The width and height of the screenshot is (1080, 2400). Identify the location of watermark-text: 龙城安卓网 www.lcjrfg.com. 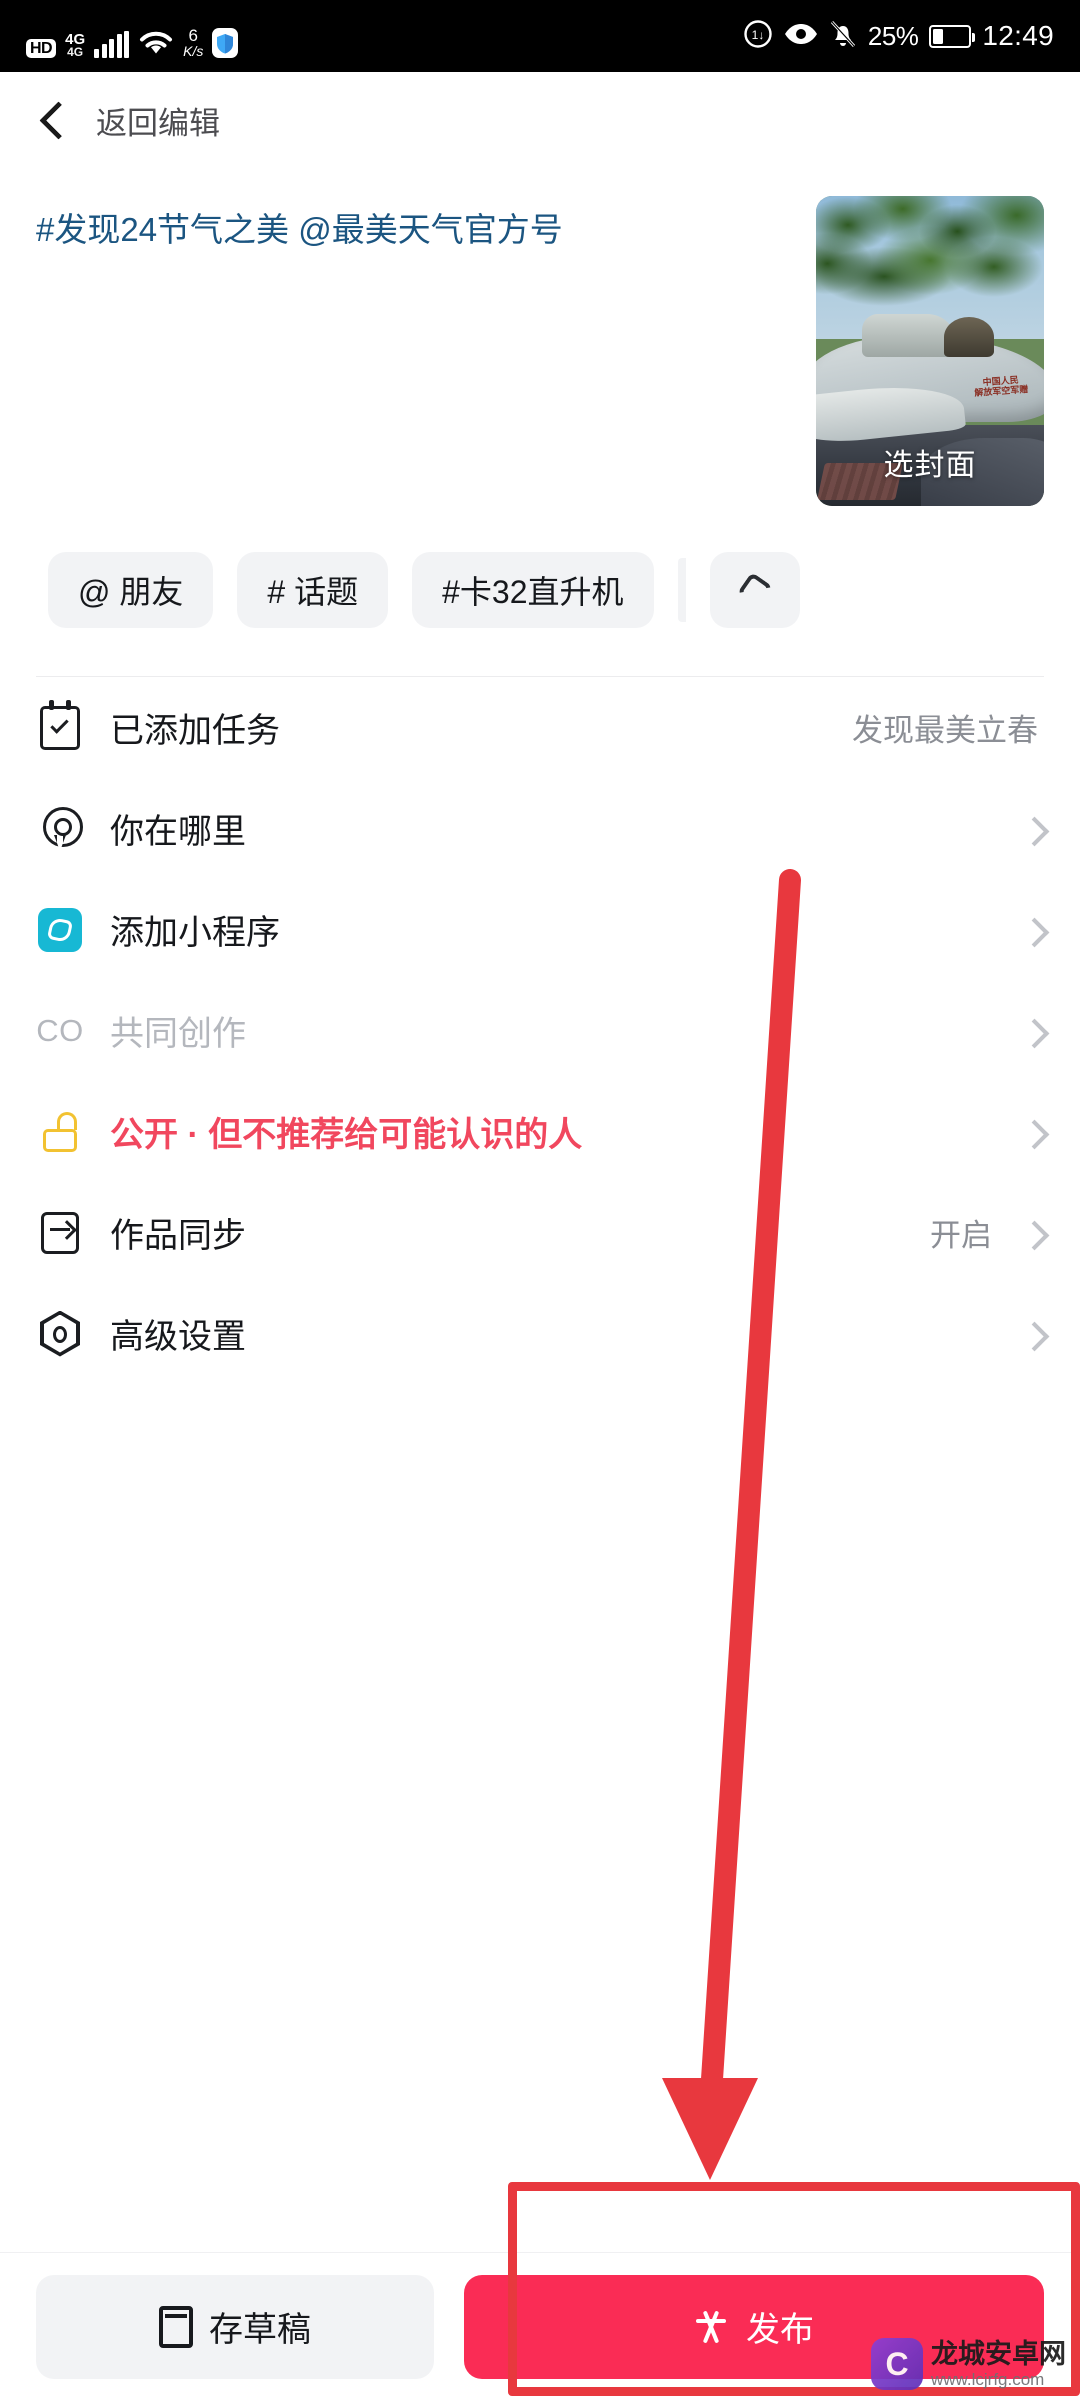
(998, 2363).